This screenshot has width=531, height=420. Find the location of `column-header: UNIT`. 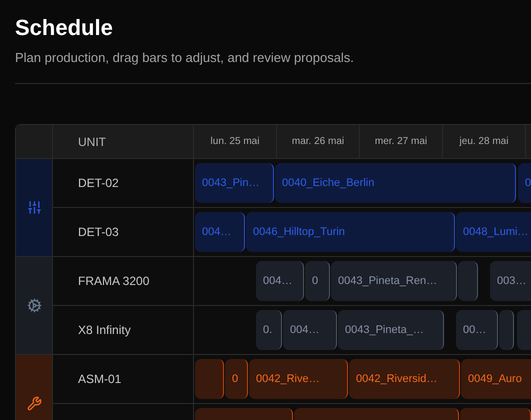

column-header: UNIT is located at coordinates (123, 141).